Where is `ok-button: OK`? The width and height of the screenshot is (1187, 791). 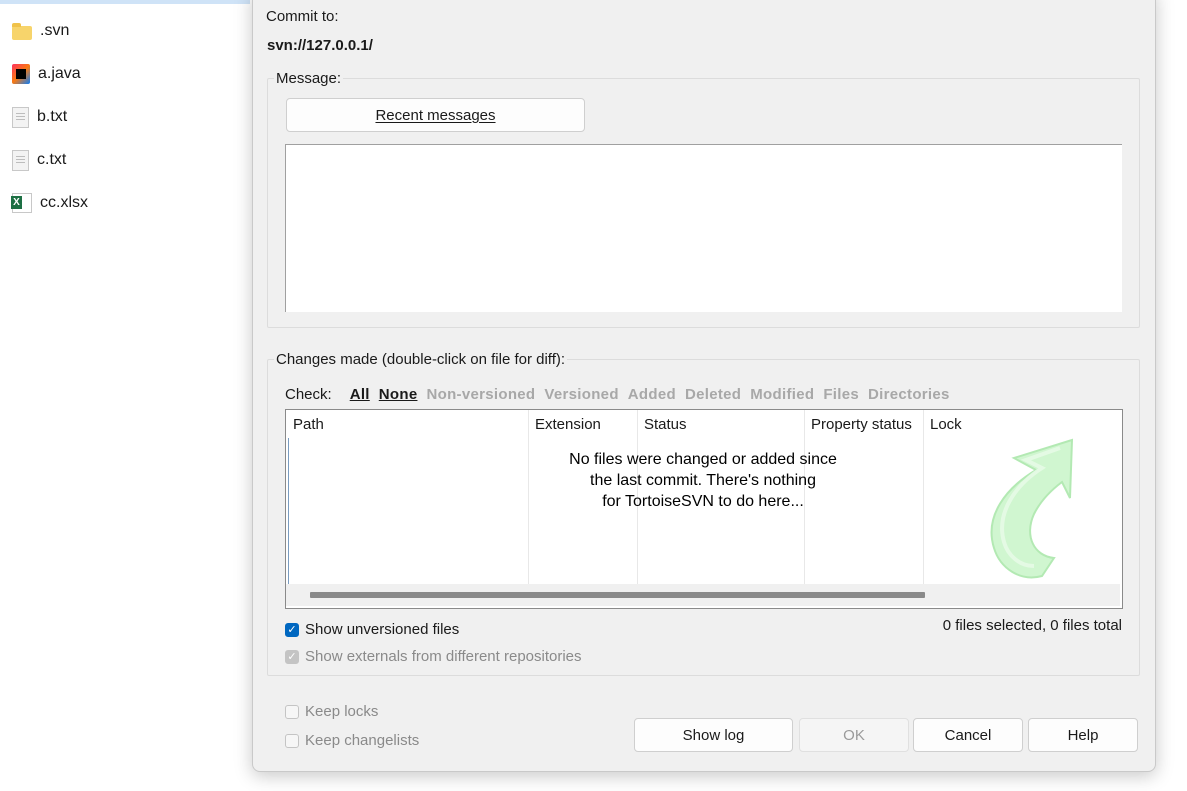
ok-button: OK is located at coordinates (854, 735).